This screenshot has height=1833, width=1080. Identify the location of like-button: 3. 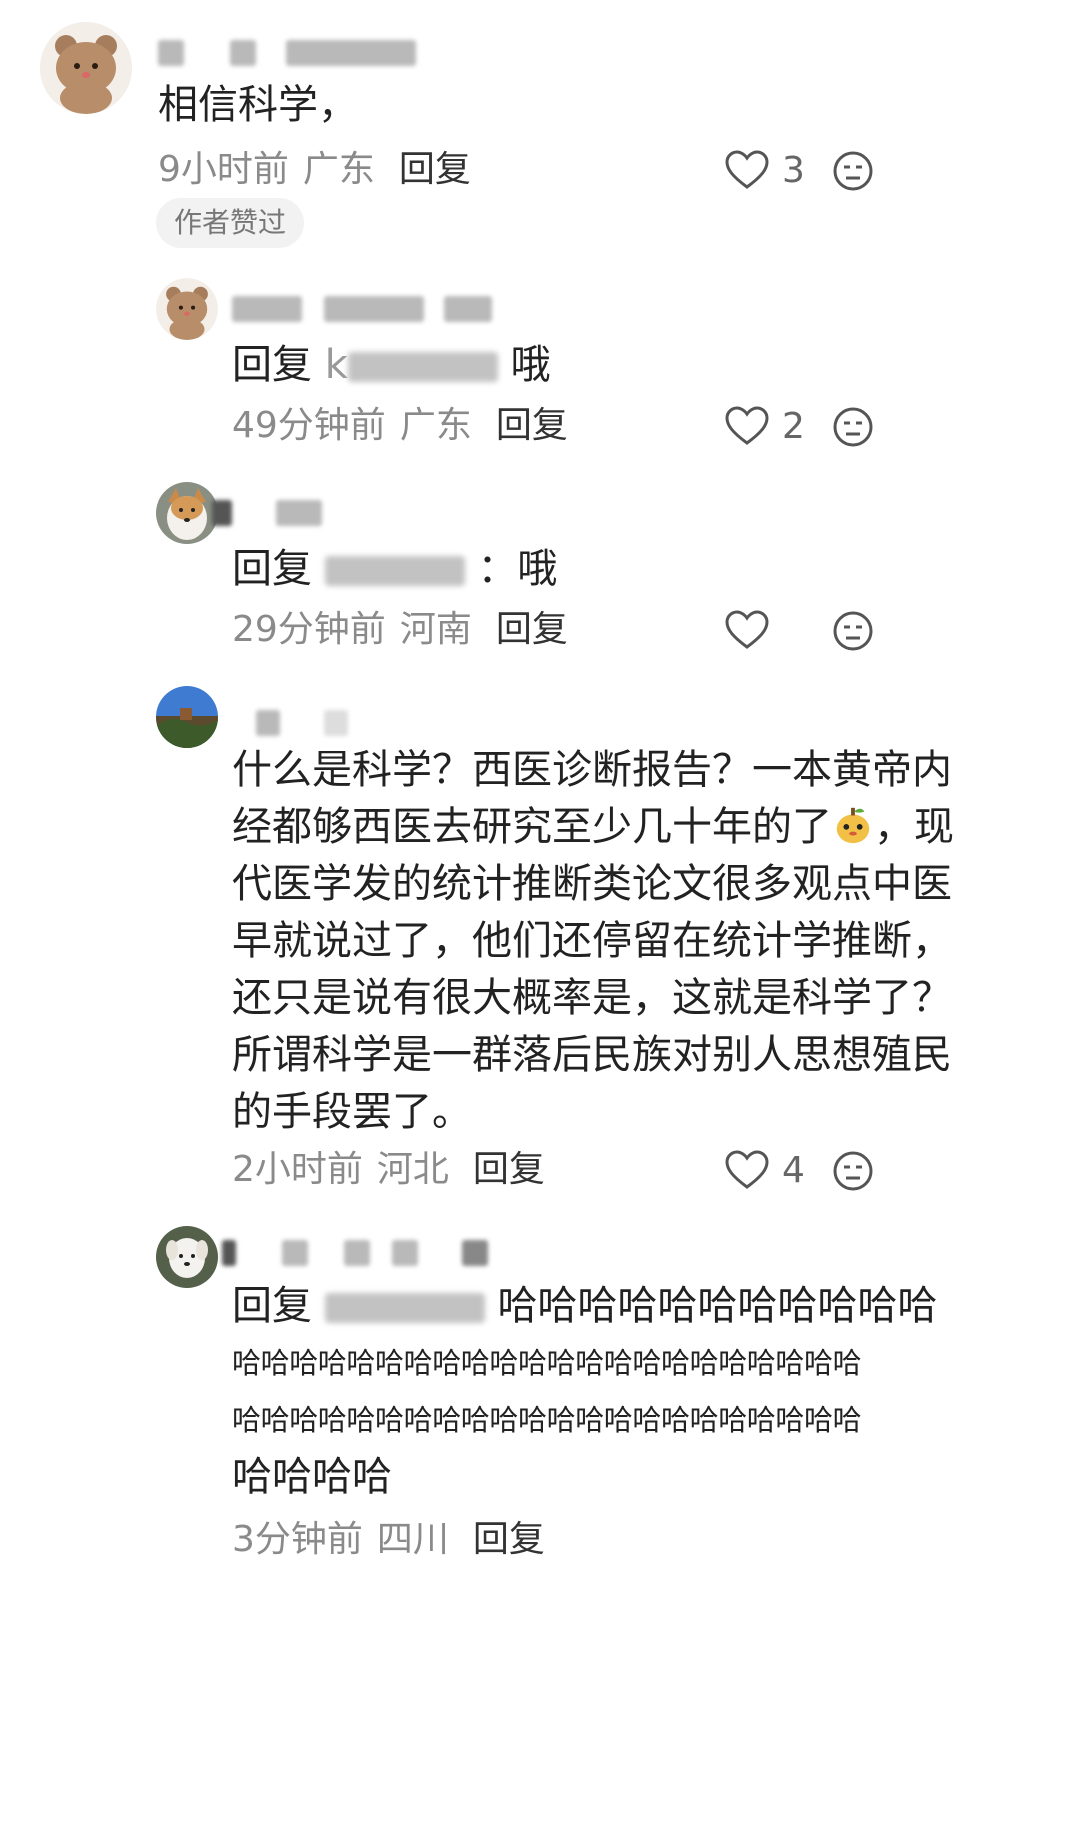
(764, 170).